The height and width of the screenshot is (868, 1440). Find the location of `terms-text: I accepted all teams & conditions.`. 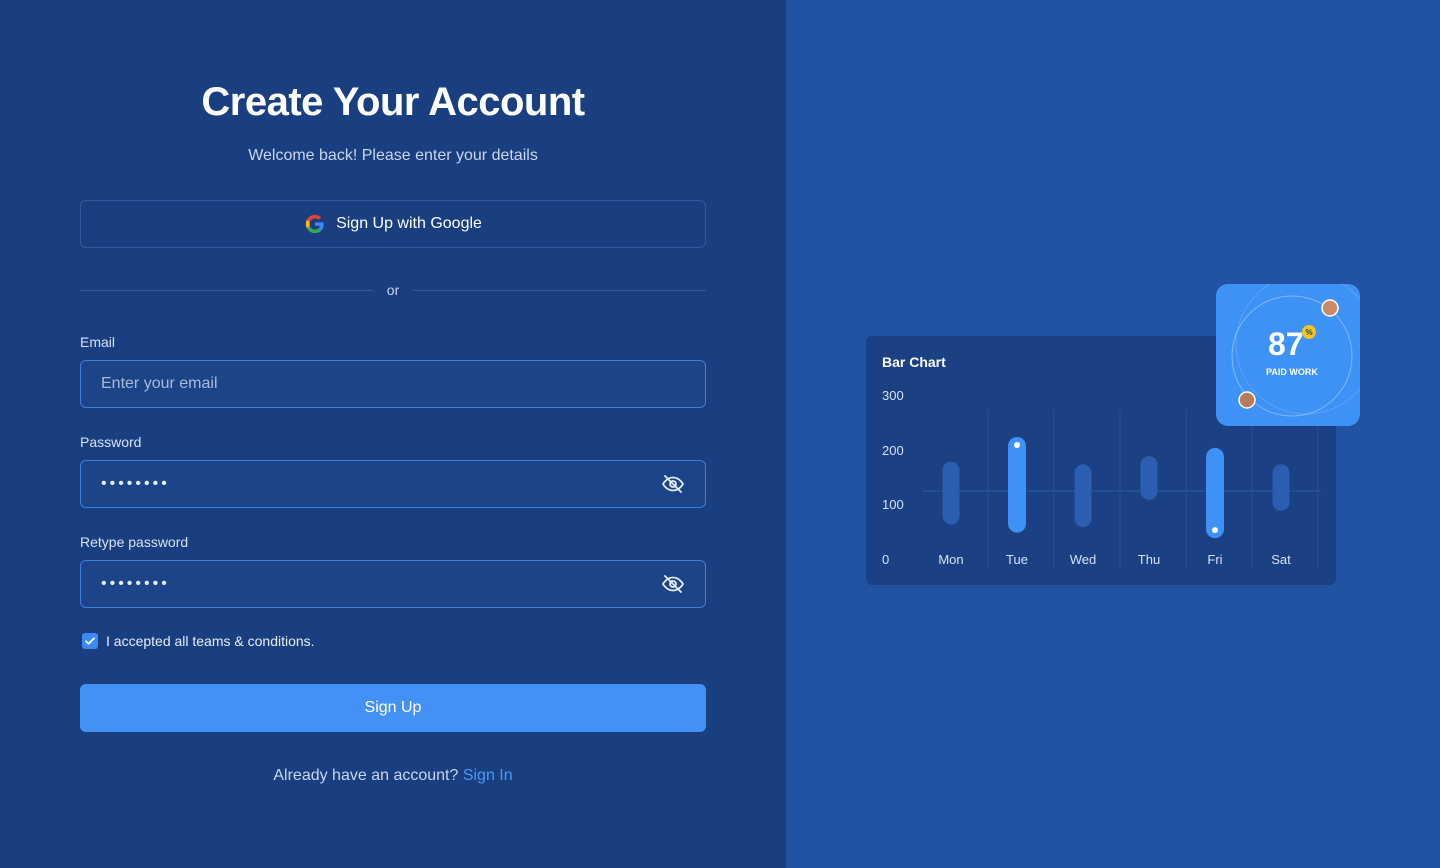

terms-text: I accepted all teams & conditions. is located at coordinates (210, 641).